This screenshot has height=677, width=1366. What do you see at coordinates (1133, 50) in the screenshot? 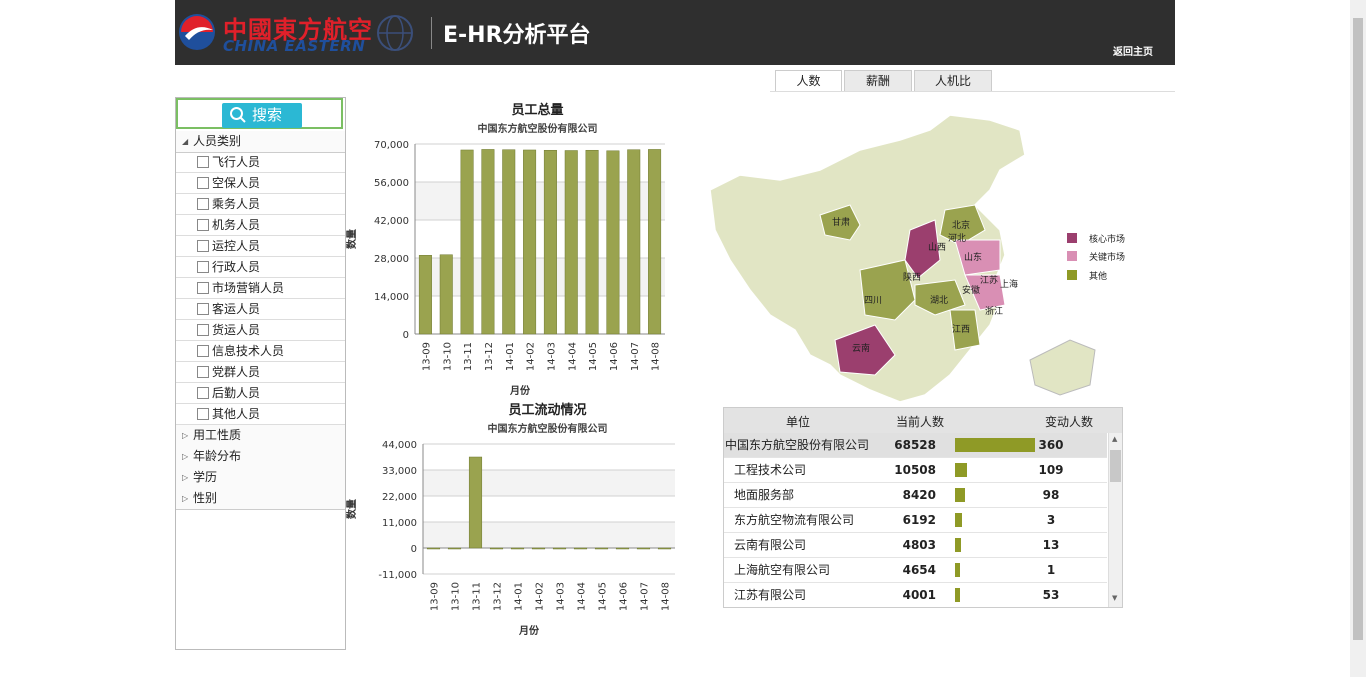
I see `back-home-link: 返回主页` at bounding box center [1133, 50].